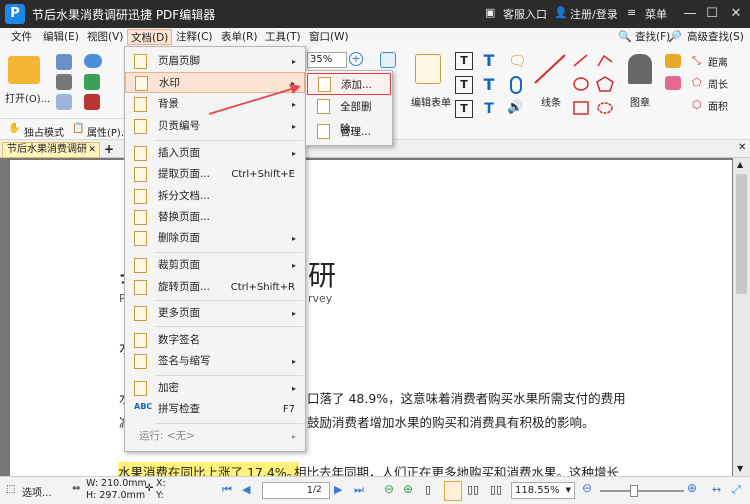 The width and height of the screenshot is (750, 504). What do you see at coordinates (718, 105) in the screenshot?
I see `area-button: 面积` at bounding box center [718, 105].